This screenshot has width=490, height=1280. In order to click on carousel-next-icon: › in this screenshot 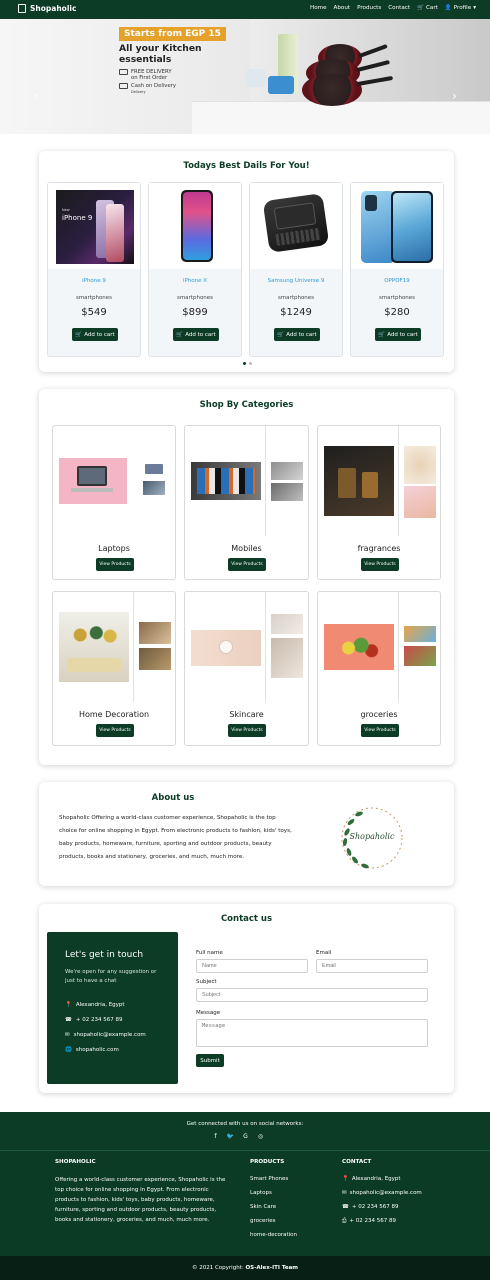, I will do `click(454, 96)`.